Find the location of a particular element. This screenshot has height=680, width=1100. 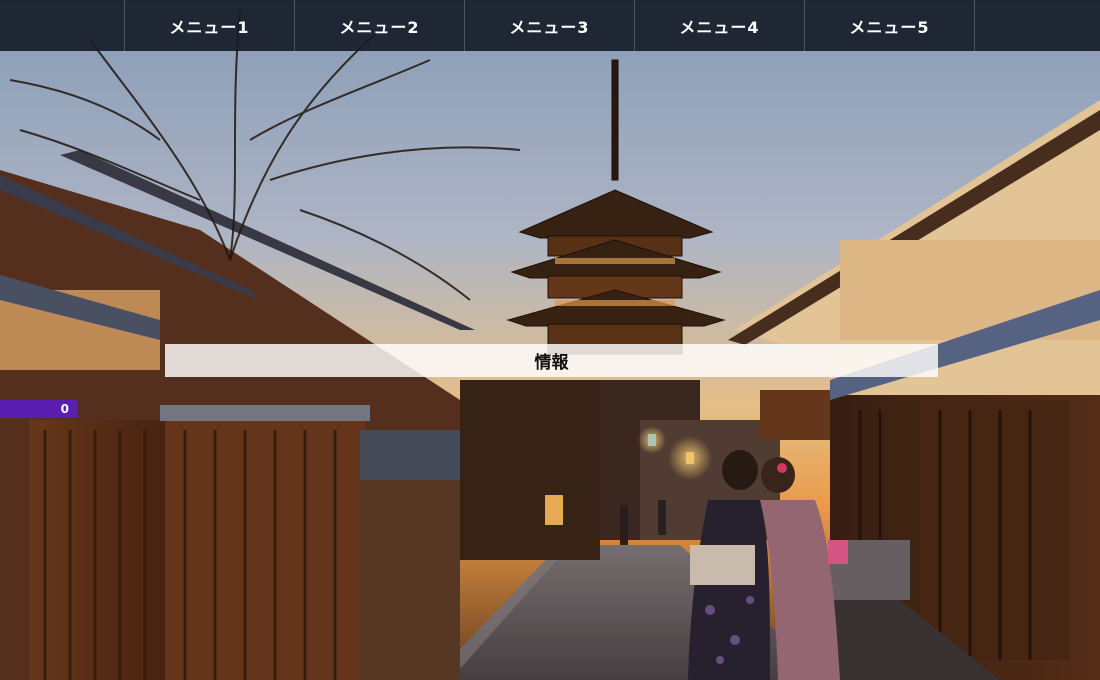

counter-value: 0 is located at coordinates (64, 409).